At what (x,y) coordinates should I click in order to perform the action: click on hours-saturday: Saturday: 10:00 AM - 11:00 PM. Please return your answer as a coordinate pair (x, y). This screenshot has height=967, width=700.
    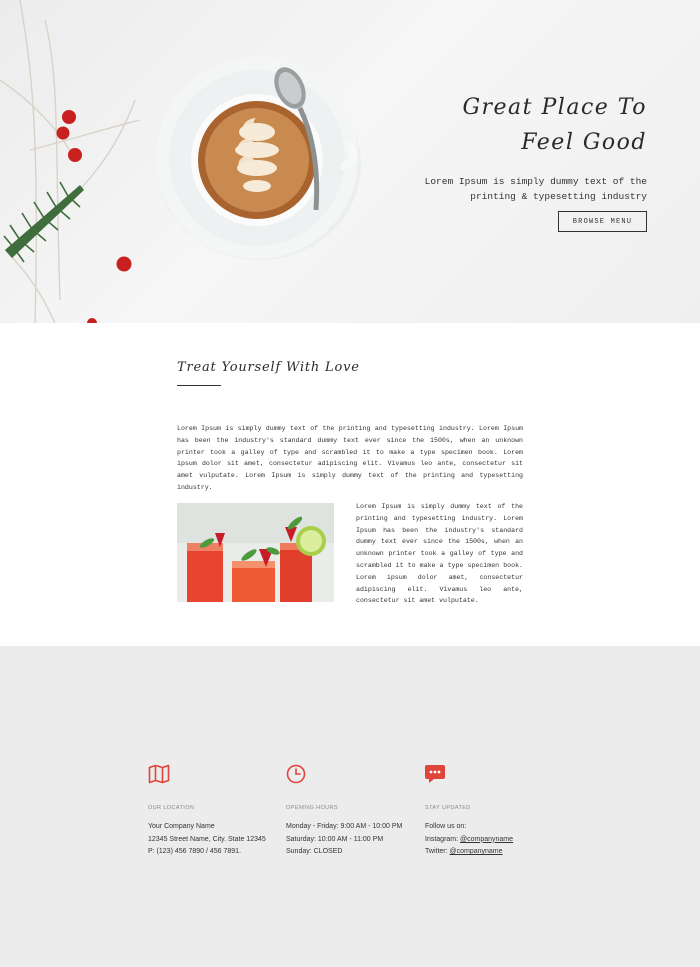
    Looking at the image, I should click on (335, 839).